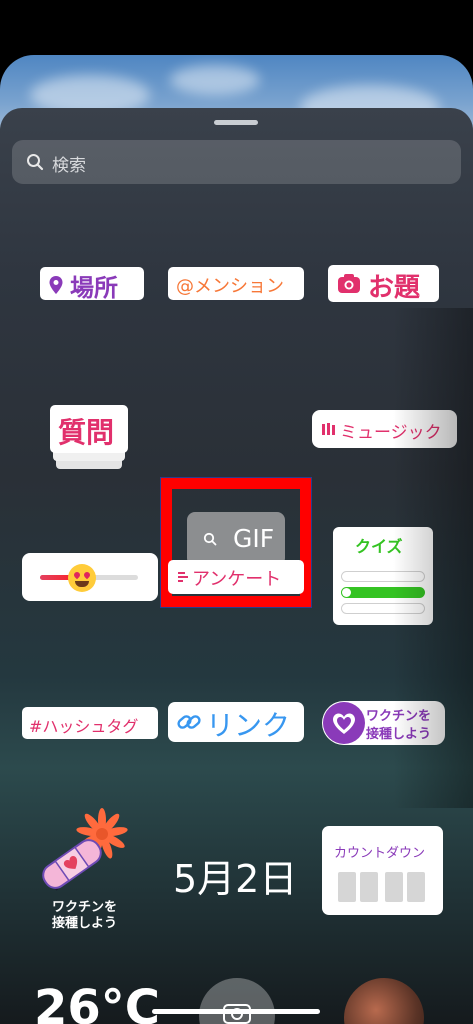 Image resolution: width=473 pixels, height=1024 pixels. I want to click on music-label: ミュージック, so click(391, 433).